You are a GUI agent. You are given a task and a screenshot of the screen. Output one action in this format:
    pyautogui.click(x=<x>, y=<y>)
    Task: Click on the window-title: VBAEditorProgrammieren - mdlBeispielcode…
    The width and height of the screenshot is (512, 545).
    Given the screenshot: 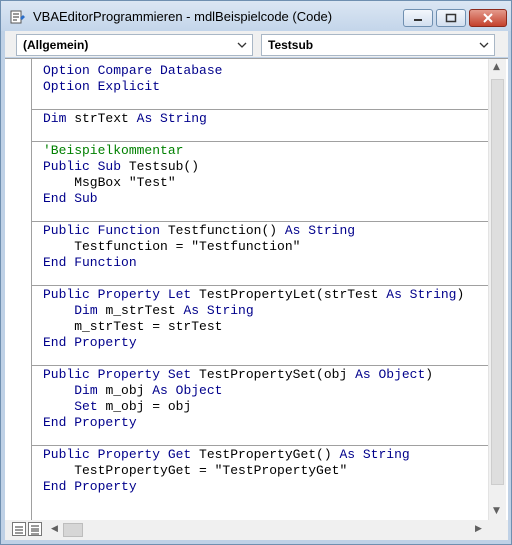 What is the action you would take?
    pyautogui.click(x=183, y=16)
    